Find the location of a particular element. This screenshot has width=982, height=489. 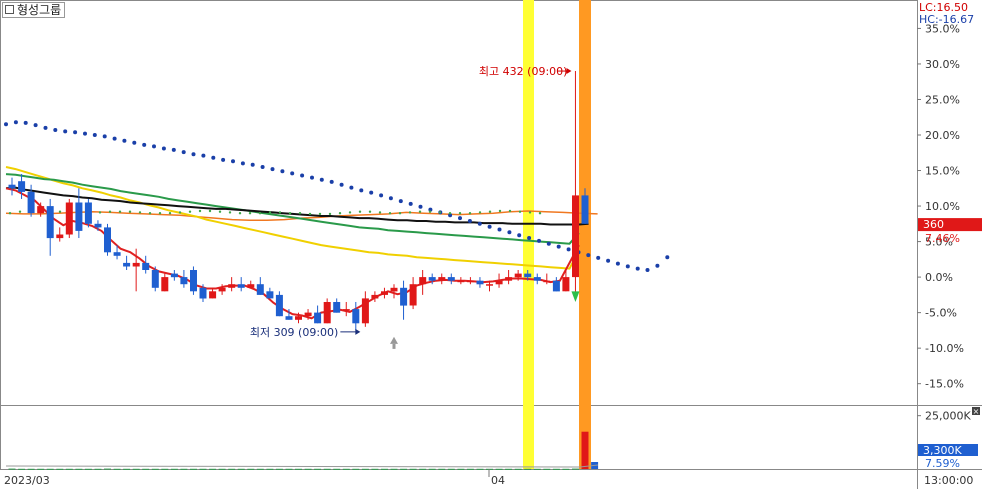

volume-ma-line is located at coordinates (302, 466).